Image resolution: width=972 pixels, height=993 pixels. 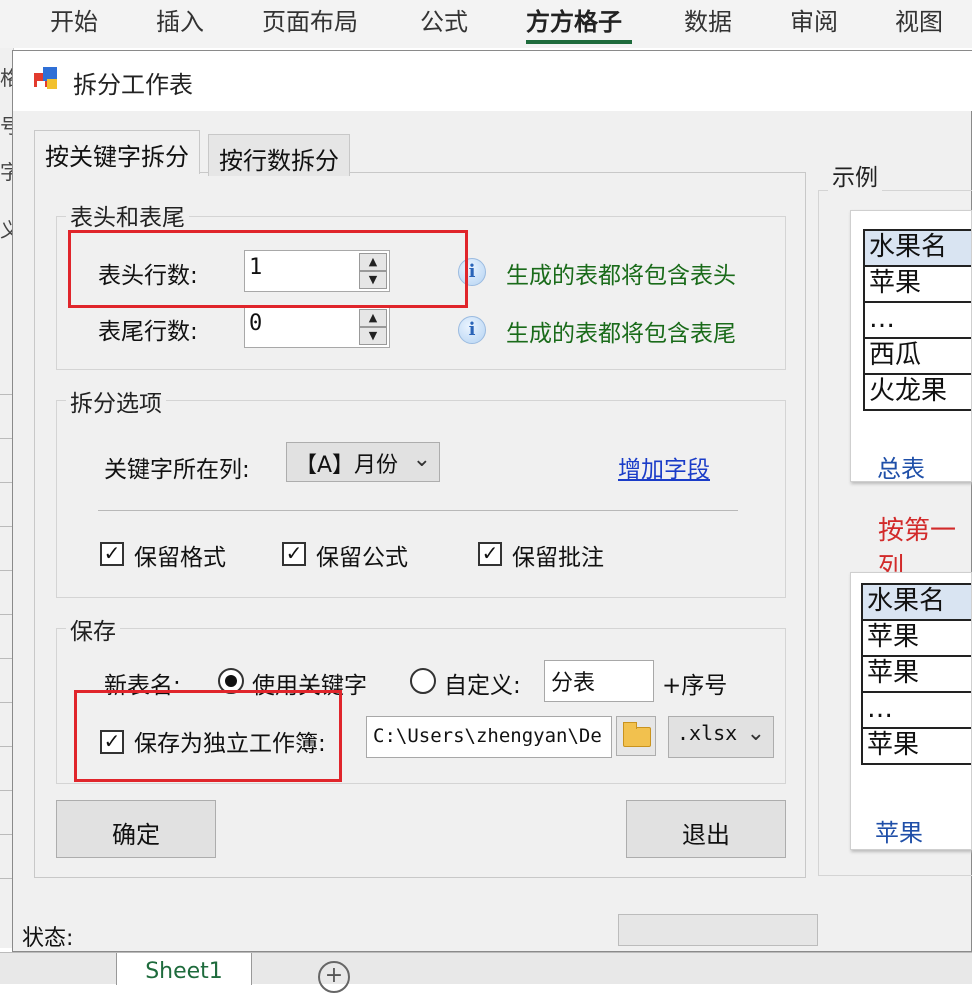 I want to click on footer-hint: 生成的表都将包含表尾, so click(x=621, y=334).